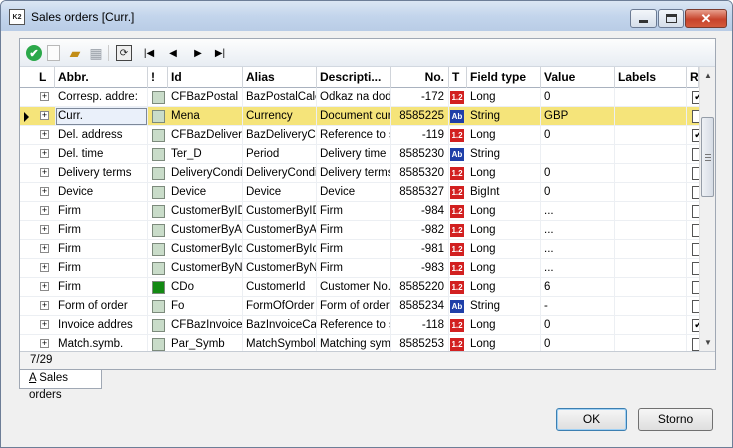 Image resolution: width=733 pixels, height=448 pixels. What do you see at coordinates (458, 77) in the screenshot?
I see `header-col-t: T` at bounding box center [458, 77].